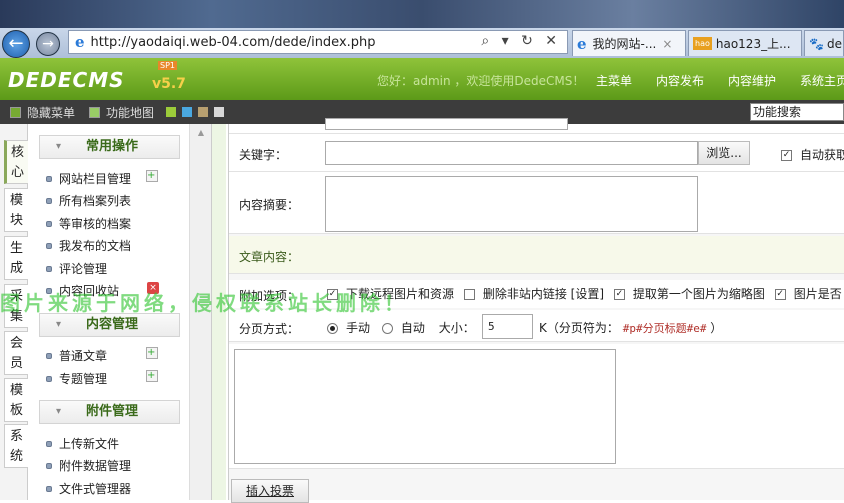 Image resolution: width=844 pixels, height=503 pixels. What do you see at coordinates (752, 80) in the screenshot?
I see `nav-maintain: 内容维护` at bounding box center [752, 80].